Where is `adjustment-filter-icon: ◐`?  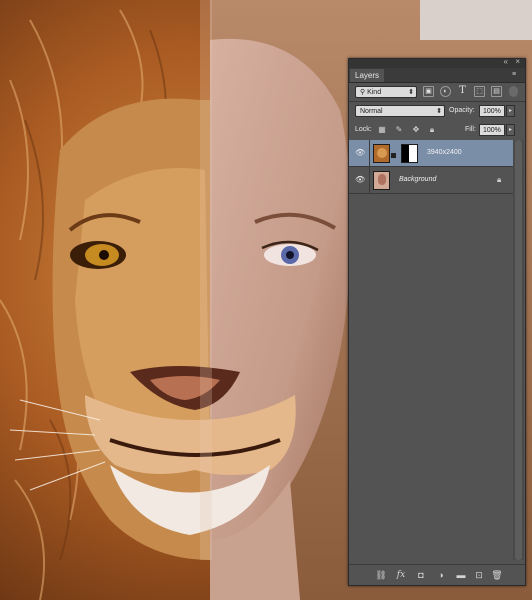
adjustment-filter-icon: ◐ is located at coordinates (445, 91).